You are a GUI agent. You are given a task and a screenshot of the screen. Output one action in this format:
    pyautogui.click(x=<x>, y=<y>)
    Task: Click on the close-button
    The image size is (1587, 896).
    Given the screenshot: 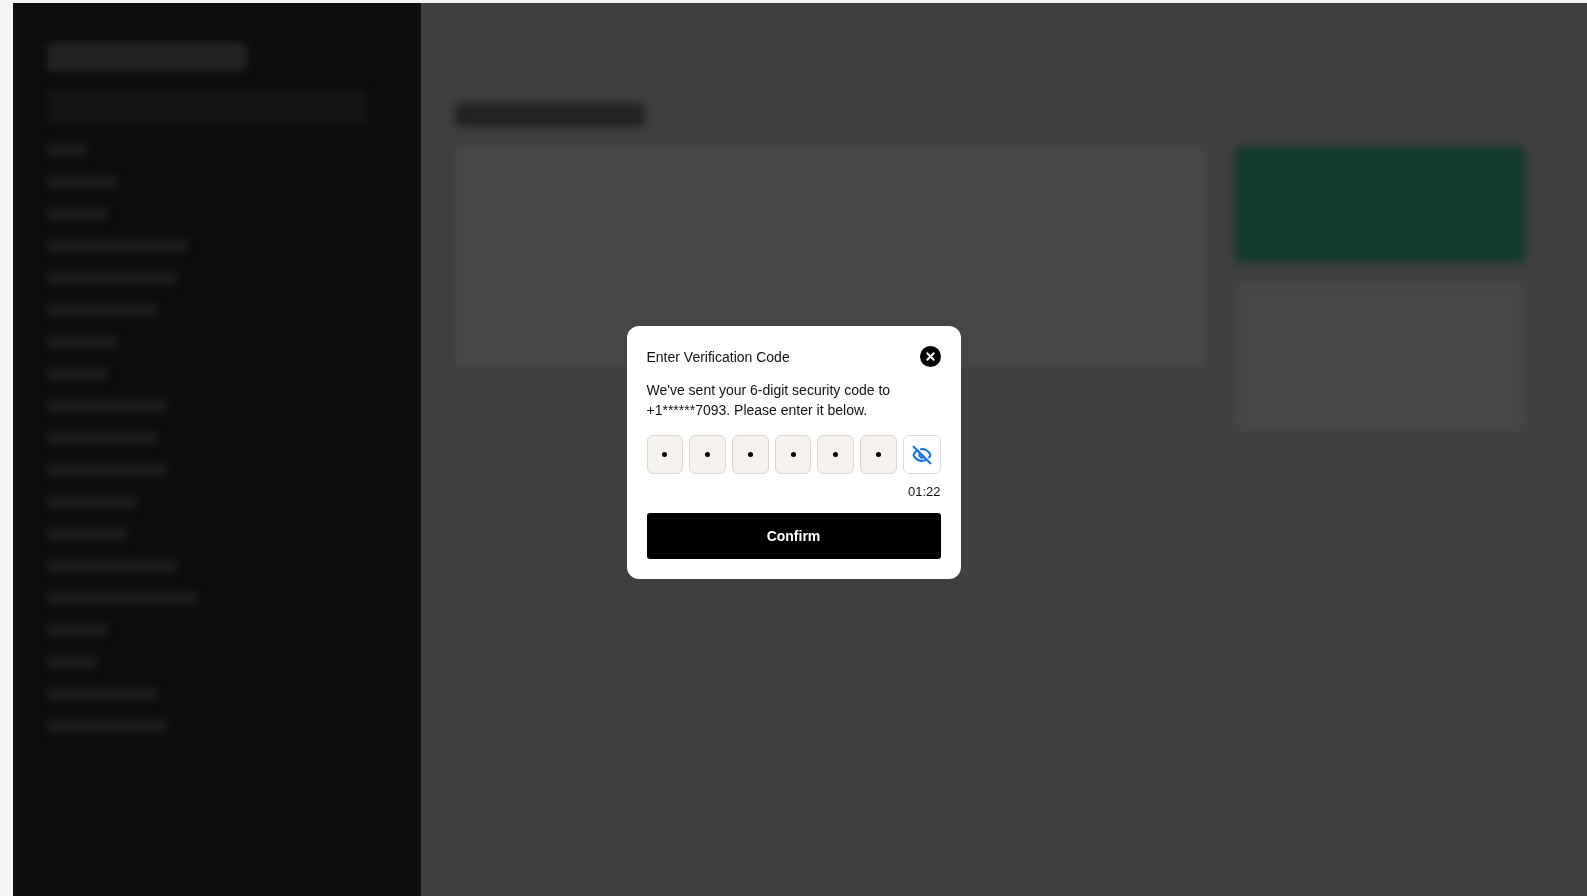 What is the action you would take?
    pyautogui.click(x=930, y=356)
    